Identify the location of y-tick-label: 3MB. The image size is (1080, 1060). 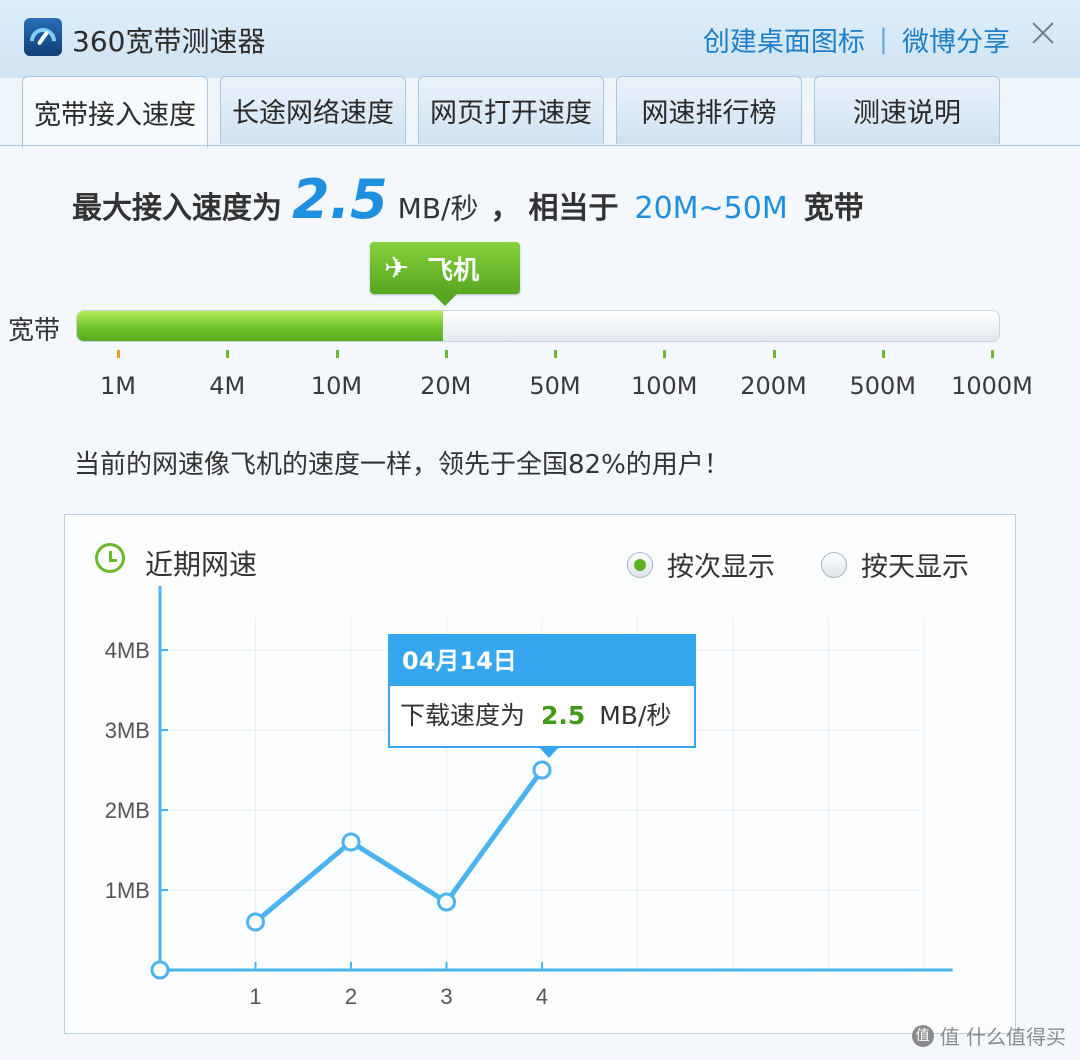
(127, 730).